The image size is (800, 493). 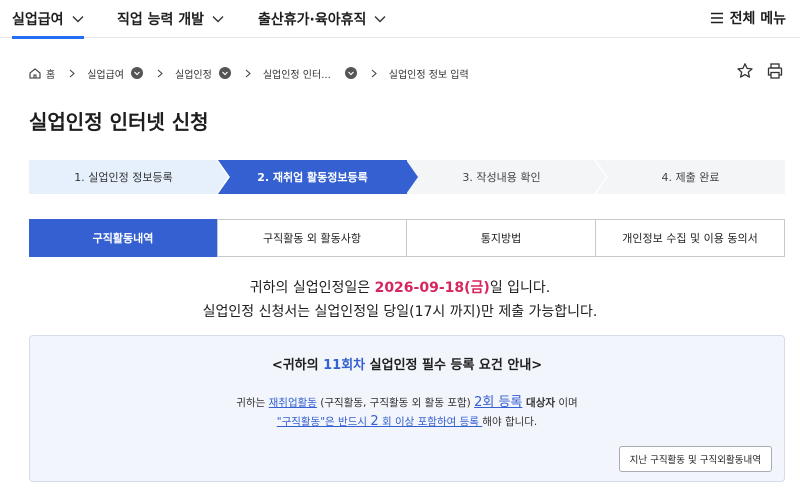 I want to click on all-menu-button: 전체 메뉴, so click(x=748, y=18).